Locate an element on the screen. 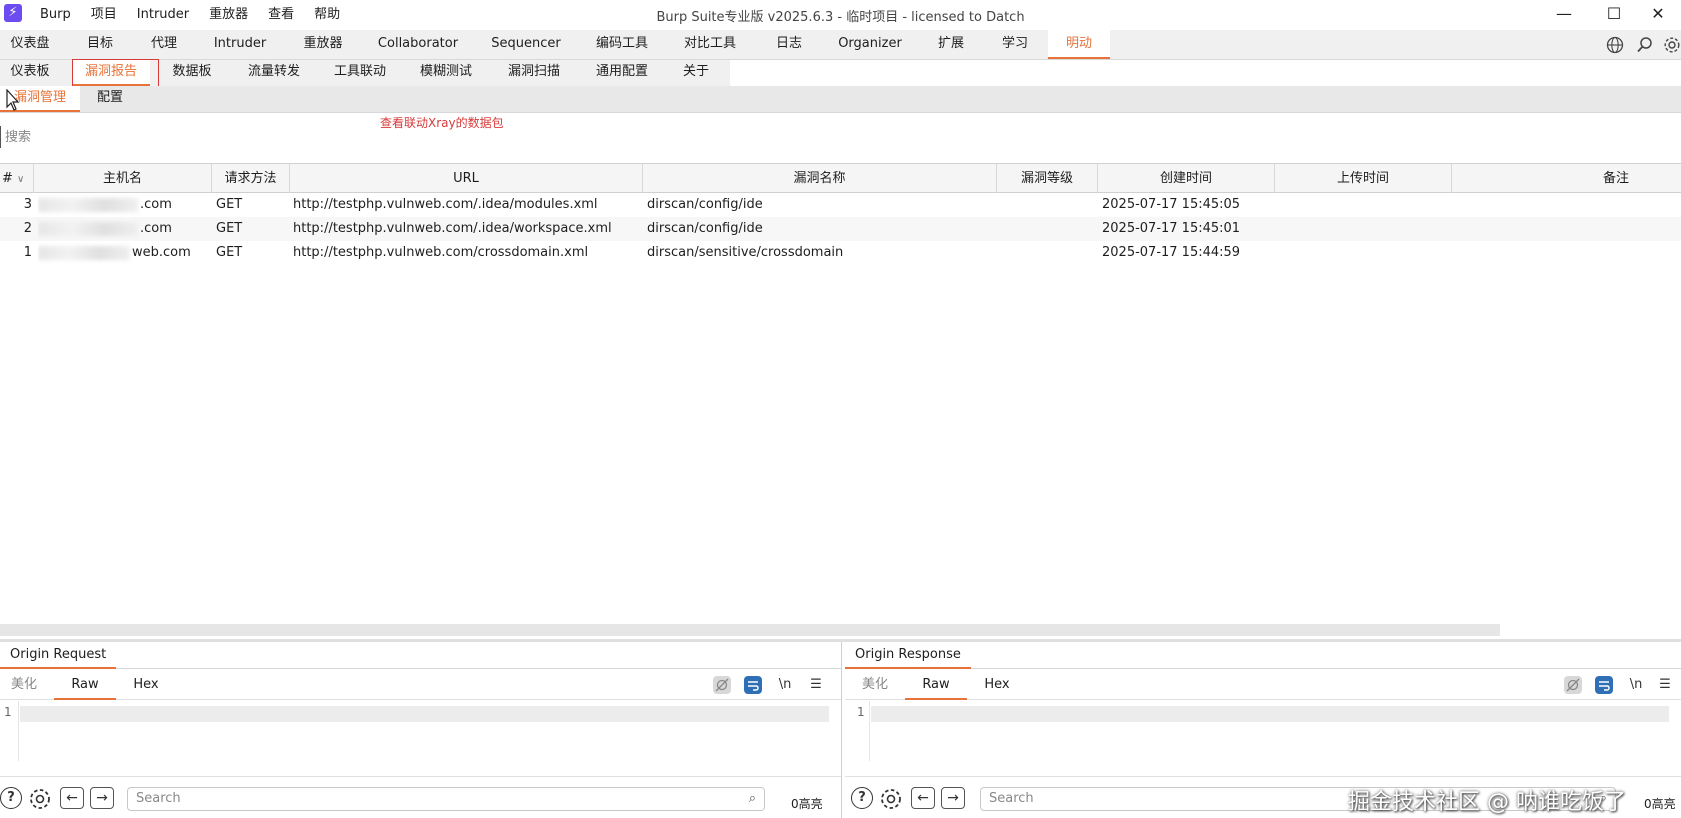 This screenshot has width=1681, height=818. gear-icon is located at coordinates (1672, 45).